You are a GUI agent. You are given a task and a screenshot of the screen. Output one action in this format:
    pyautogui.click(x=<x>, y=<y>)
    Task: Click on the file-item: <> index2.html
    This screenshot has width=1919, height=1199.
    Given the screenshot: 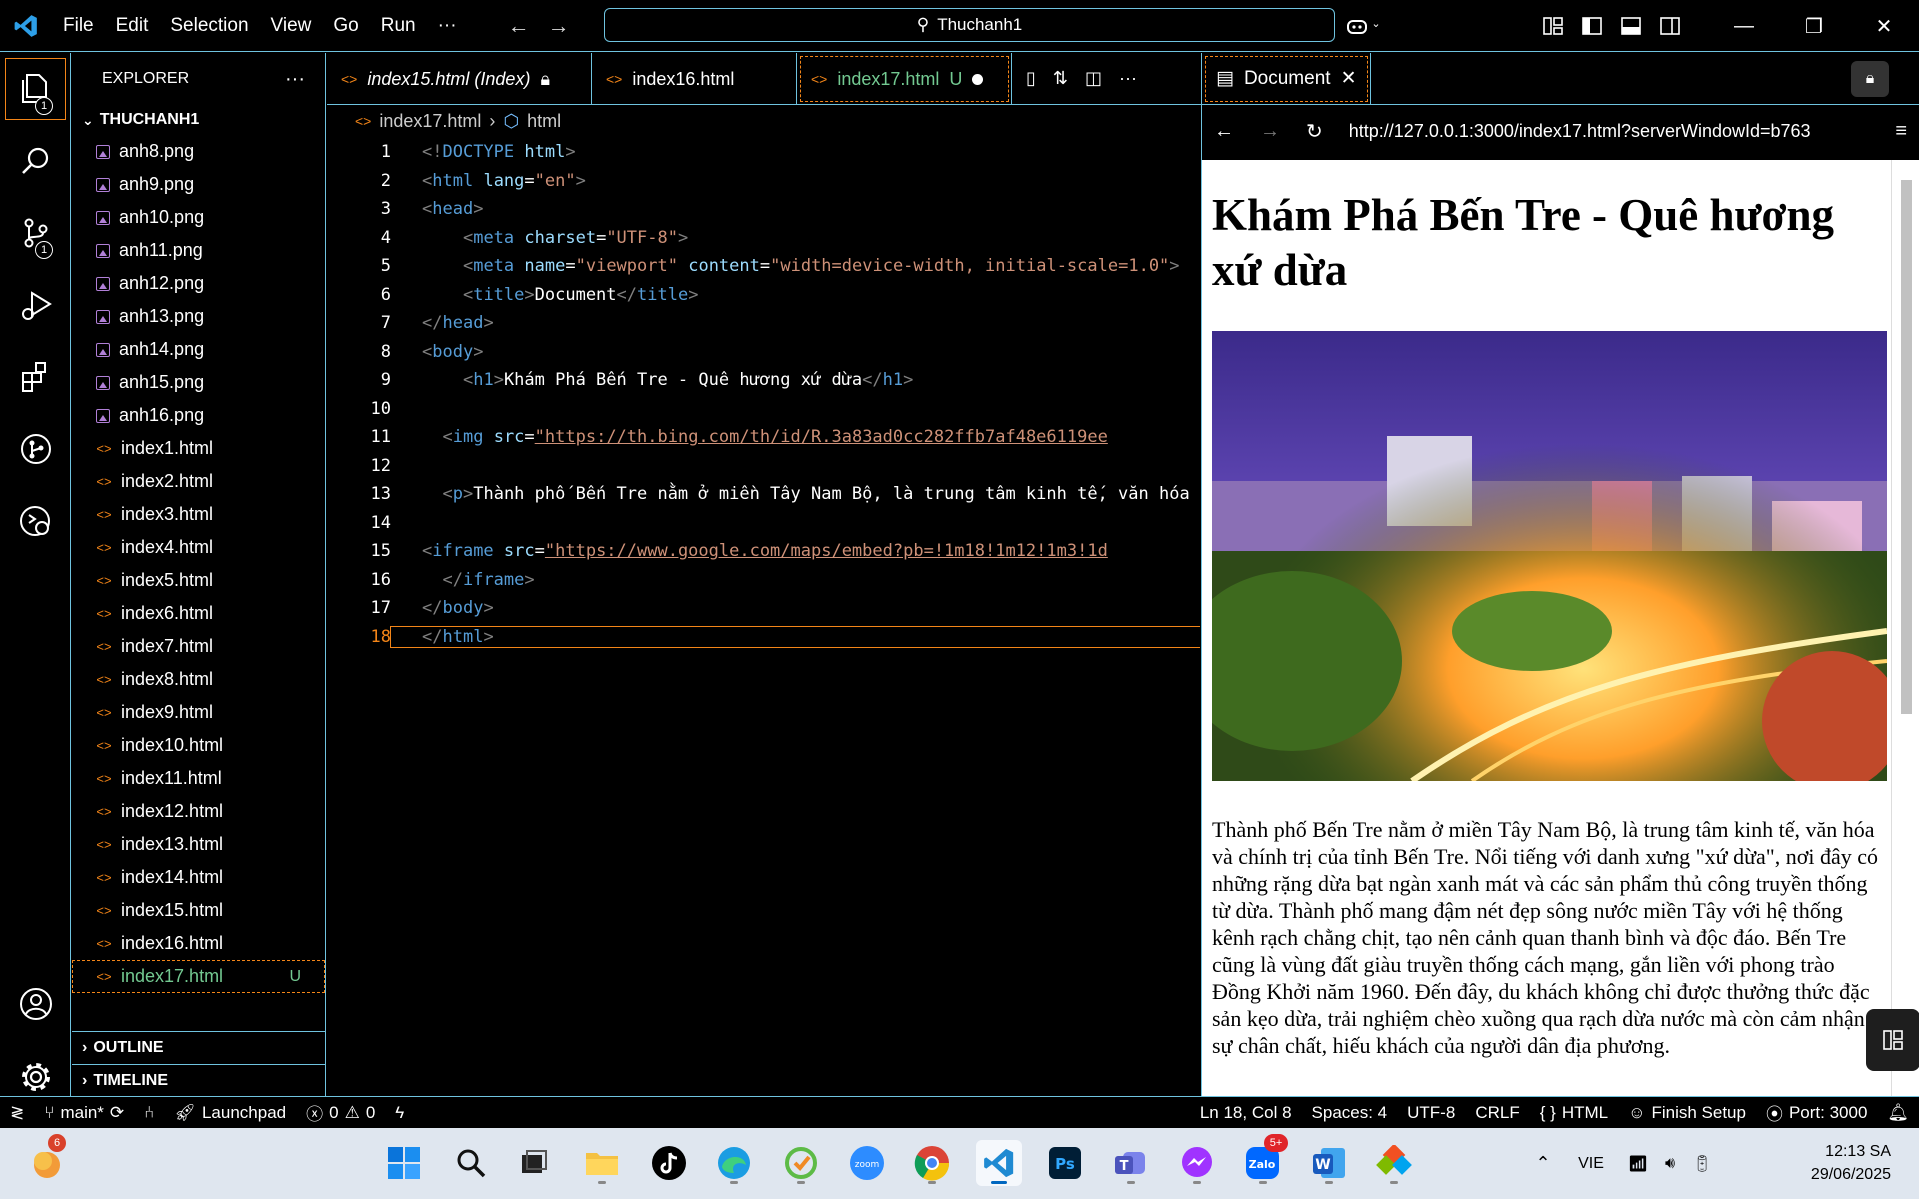 What is the action you would take?
    pyautogui.click(x=198, y=481)
    